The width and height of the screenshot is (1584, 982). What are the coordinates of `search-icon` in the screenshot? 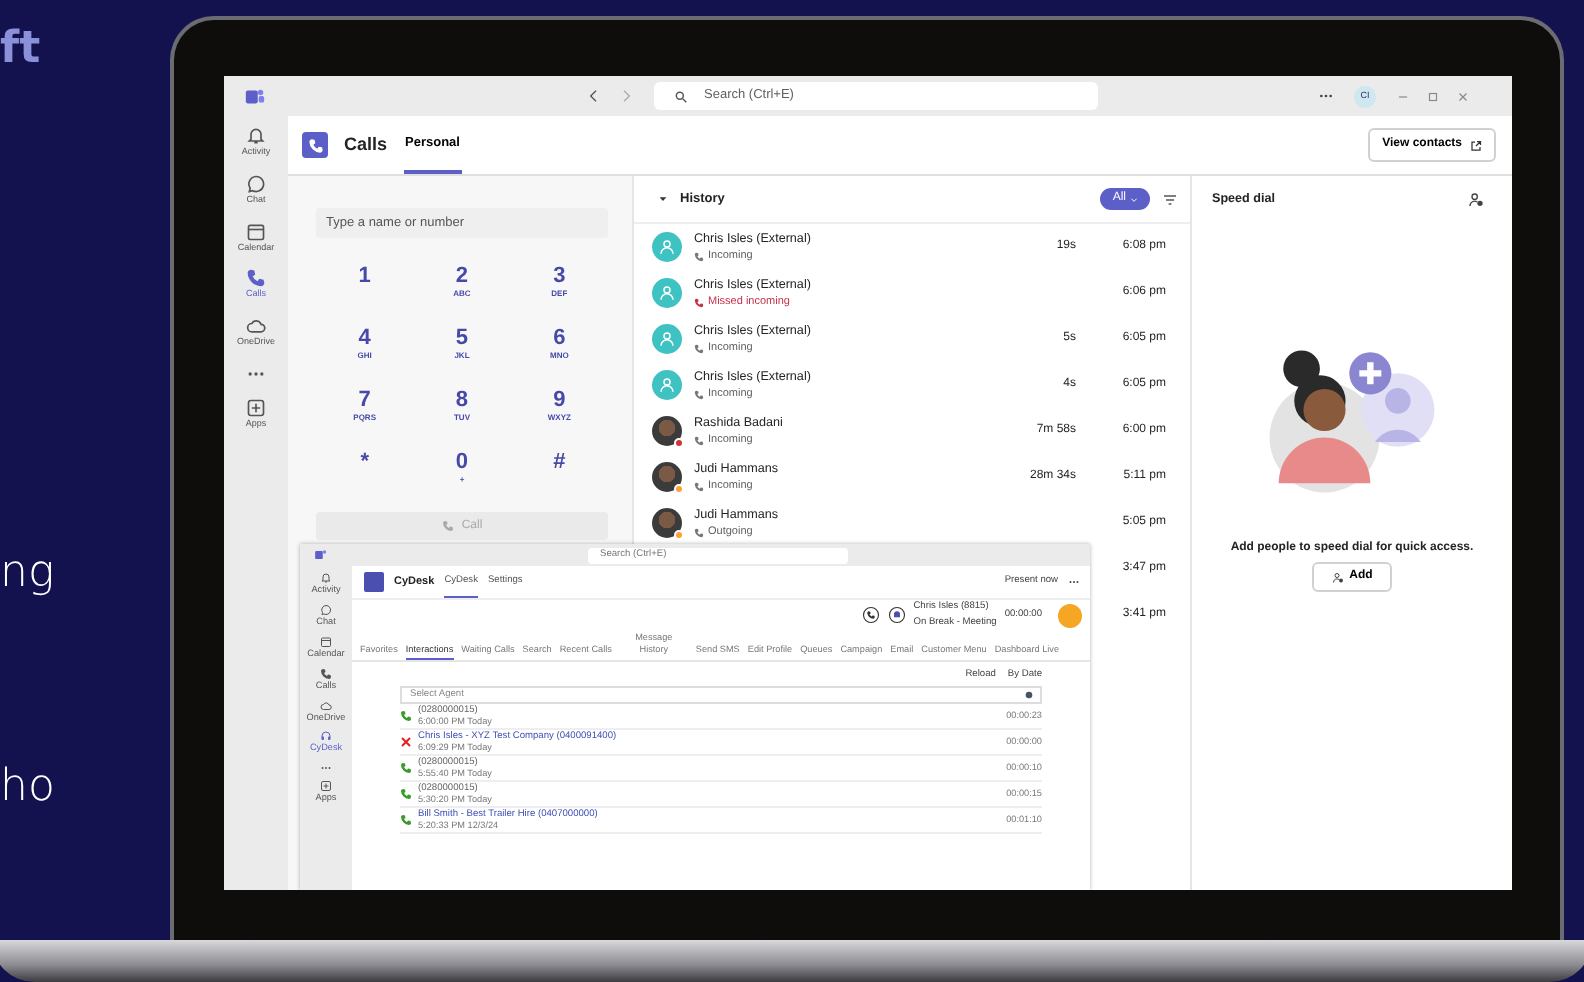 It's located at (681, 96).